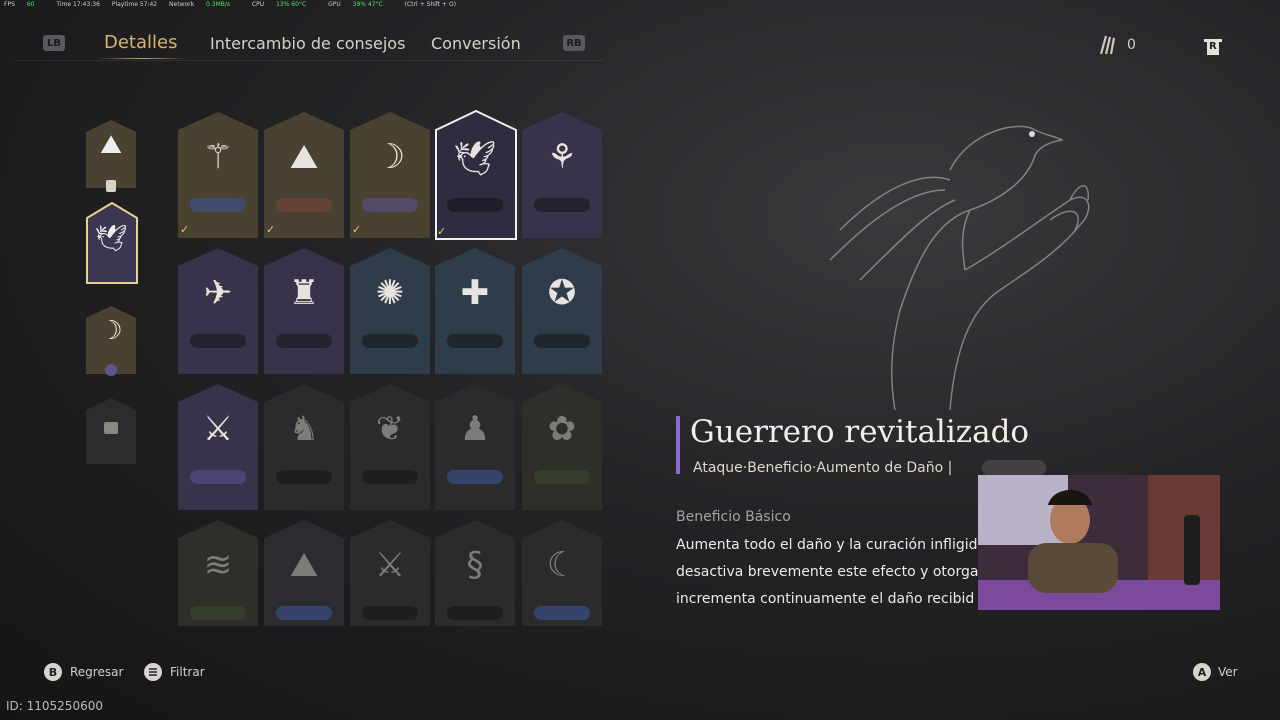 The height and width of the screenshot is (720, 1280). I want to click on blade-locked-icon: ⚔, so click(390, 565).